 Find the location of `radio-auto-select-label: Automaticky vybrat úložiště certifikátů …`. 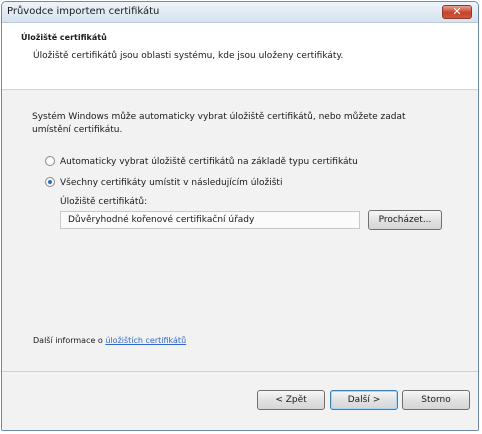

radio-auto-select-label: Automaticky vybrat úložiště certifikátů … is located at coordinates (209, 162).